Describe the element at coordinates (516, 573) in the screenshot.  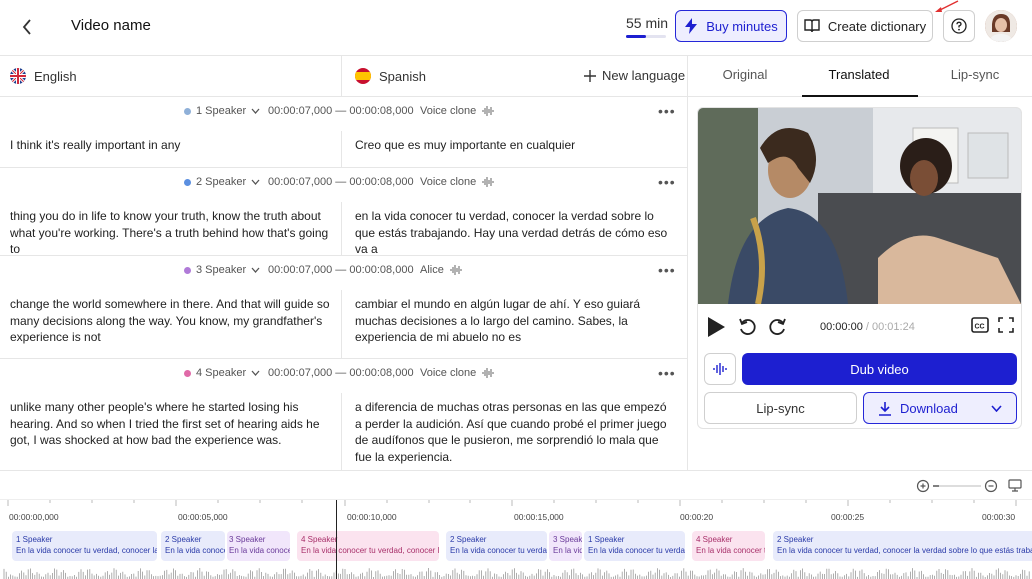
I see `audio-waveform` at that location.